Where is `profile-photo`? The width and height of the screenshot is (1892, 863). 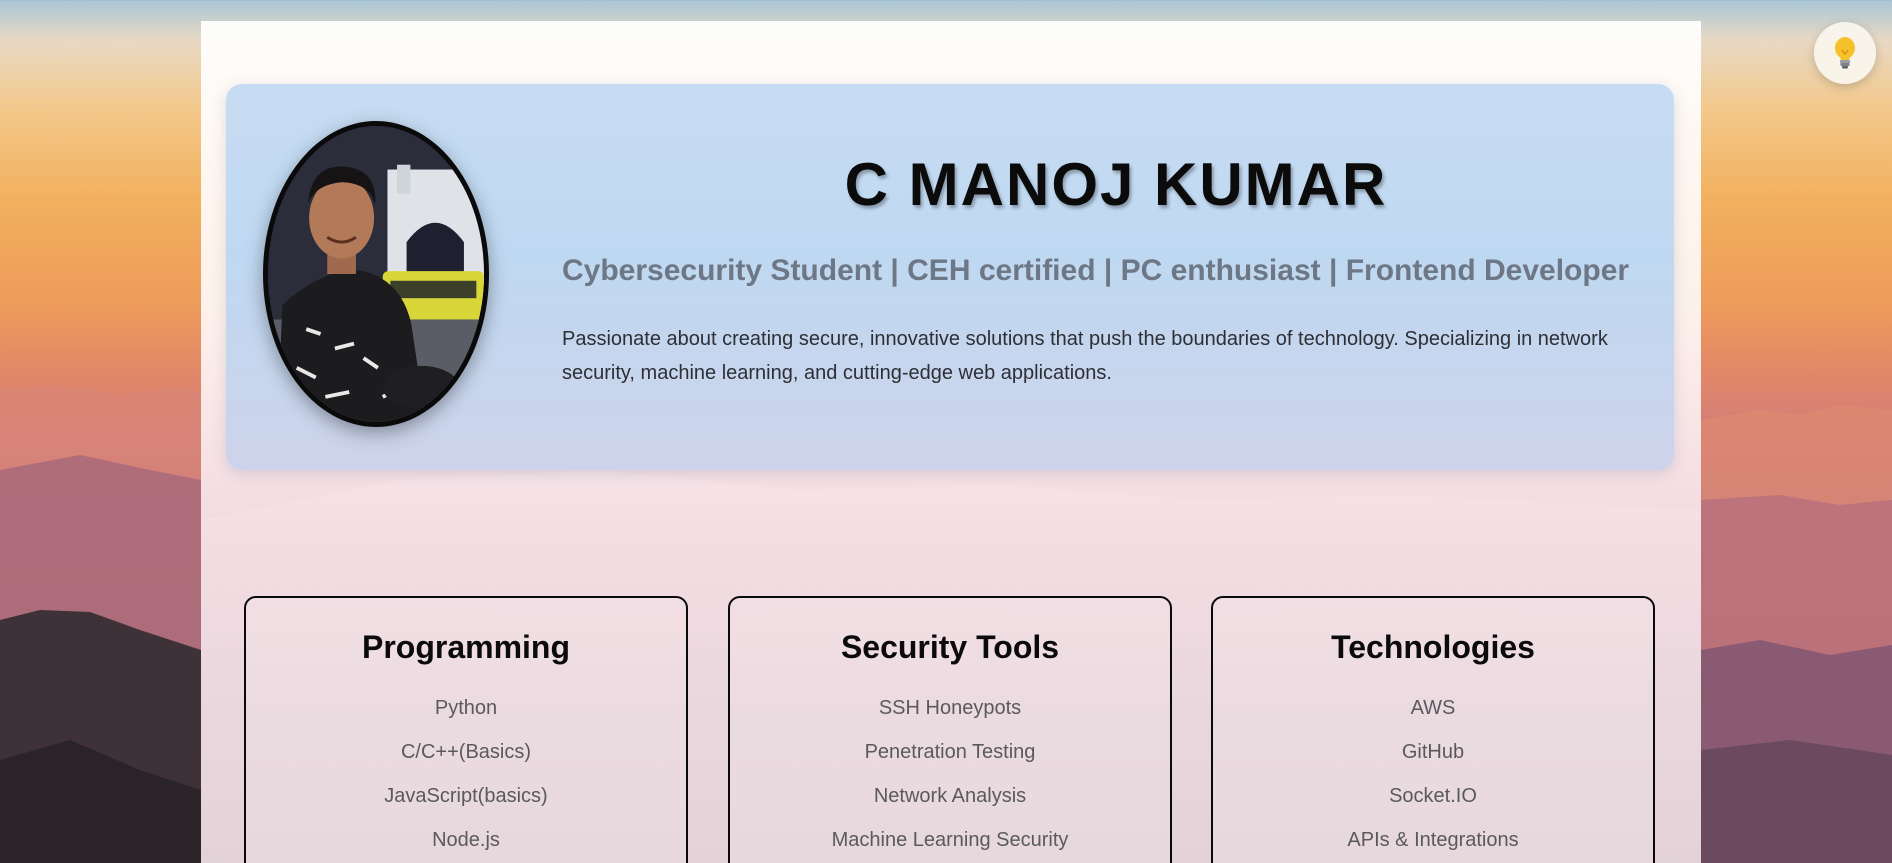
profile-photo is located at coordinates (376, 274).